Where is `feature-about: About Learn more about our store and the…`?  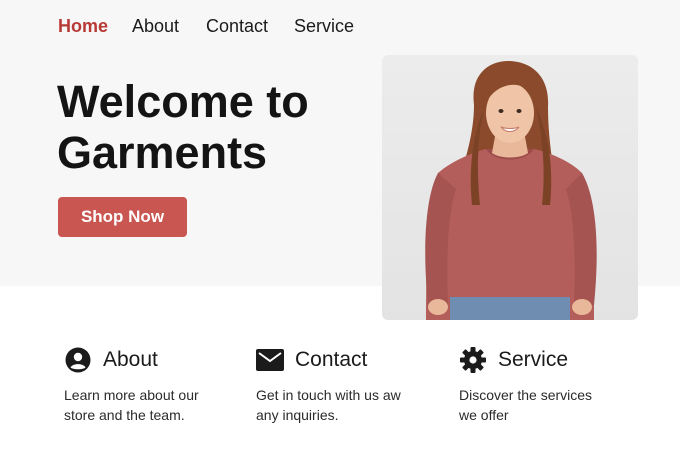
feature-about: About Learn more about our store and the… is located at coordinates (164, 385).